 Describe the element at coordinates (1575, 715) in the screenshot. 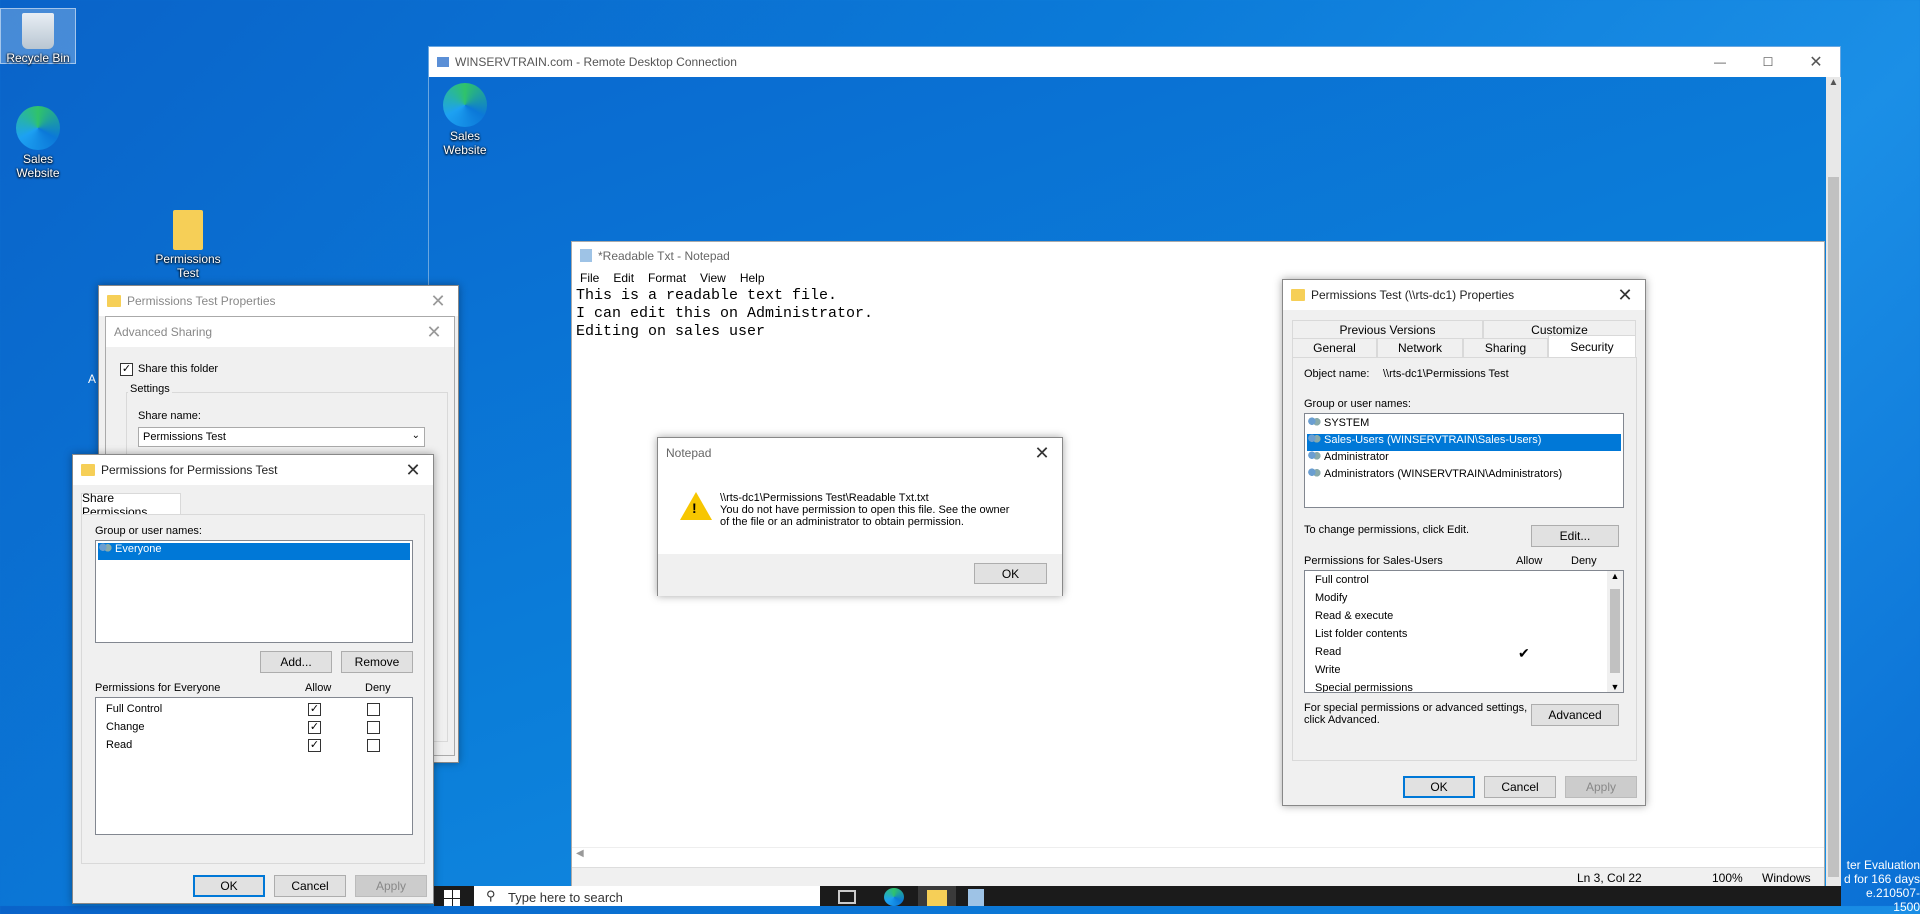

I see `advanced-button: Advanced` at that location.